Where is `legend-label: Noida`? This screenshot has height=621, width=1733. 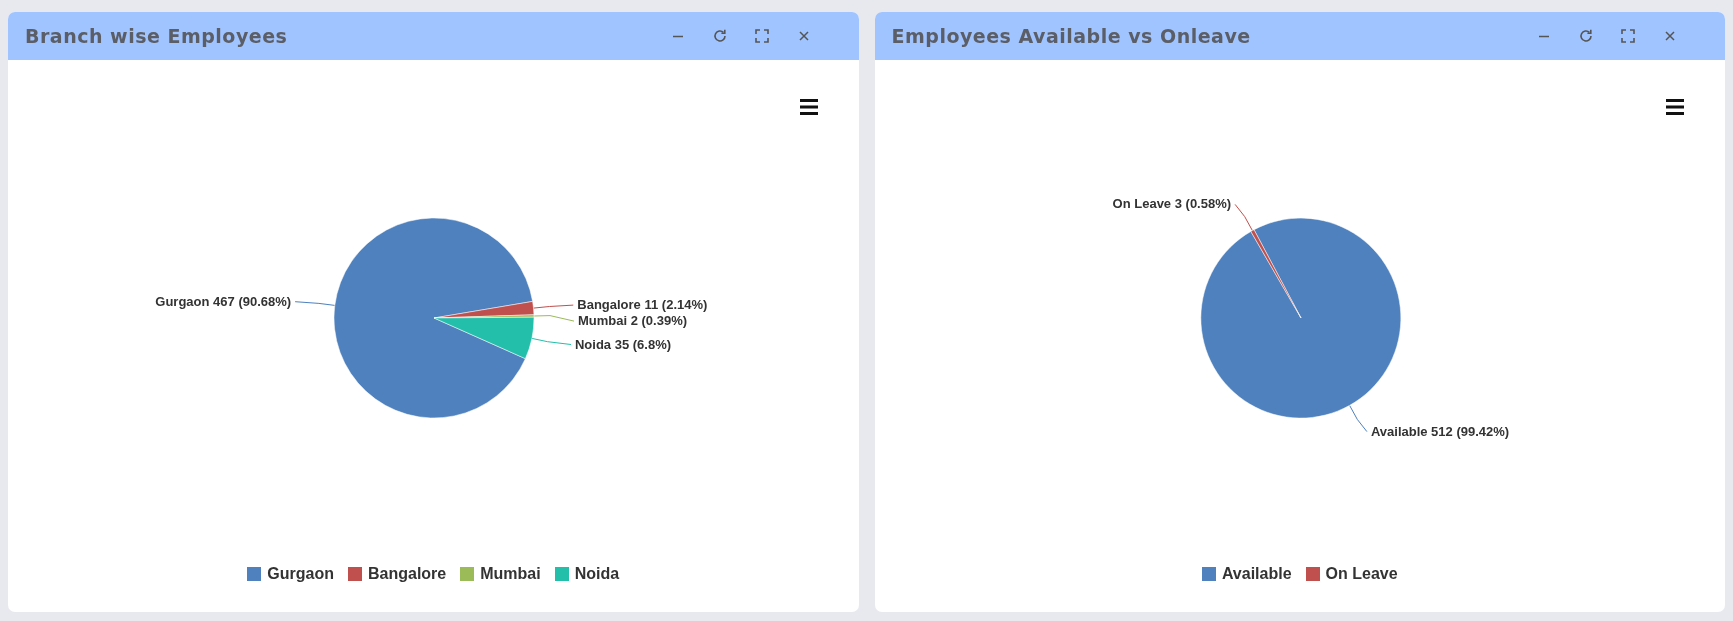 legend-label: Noida is located at coordinates (597, 574).